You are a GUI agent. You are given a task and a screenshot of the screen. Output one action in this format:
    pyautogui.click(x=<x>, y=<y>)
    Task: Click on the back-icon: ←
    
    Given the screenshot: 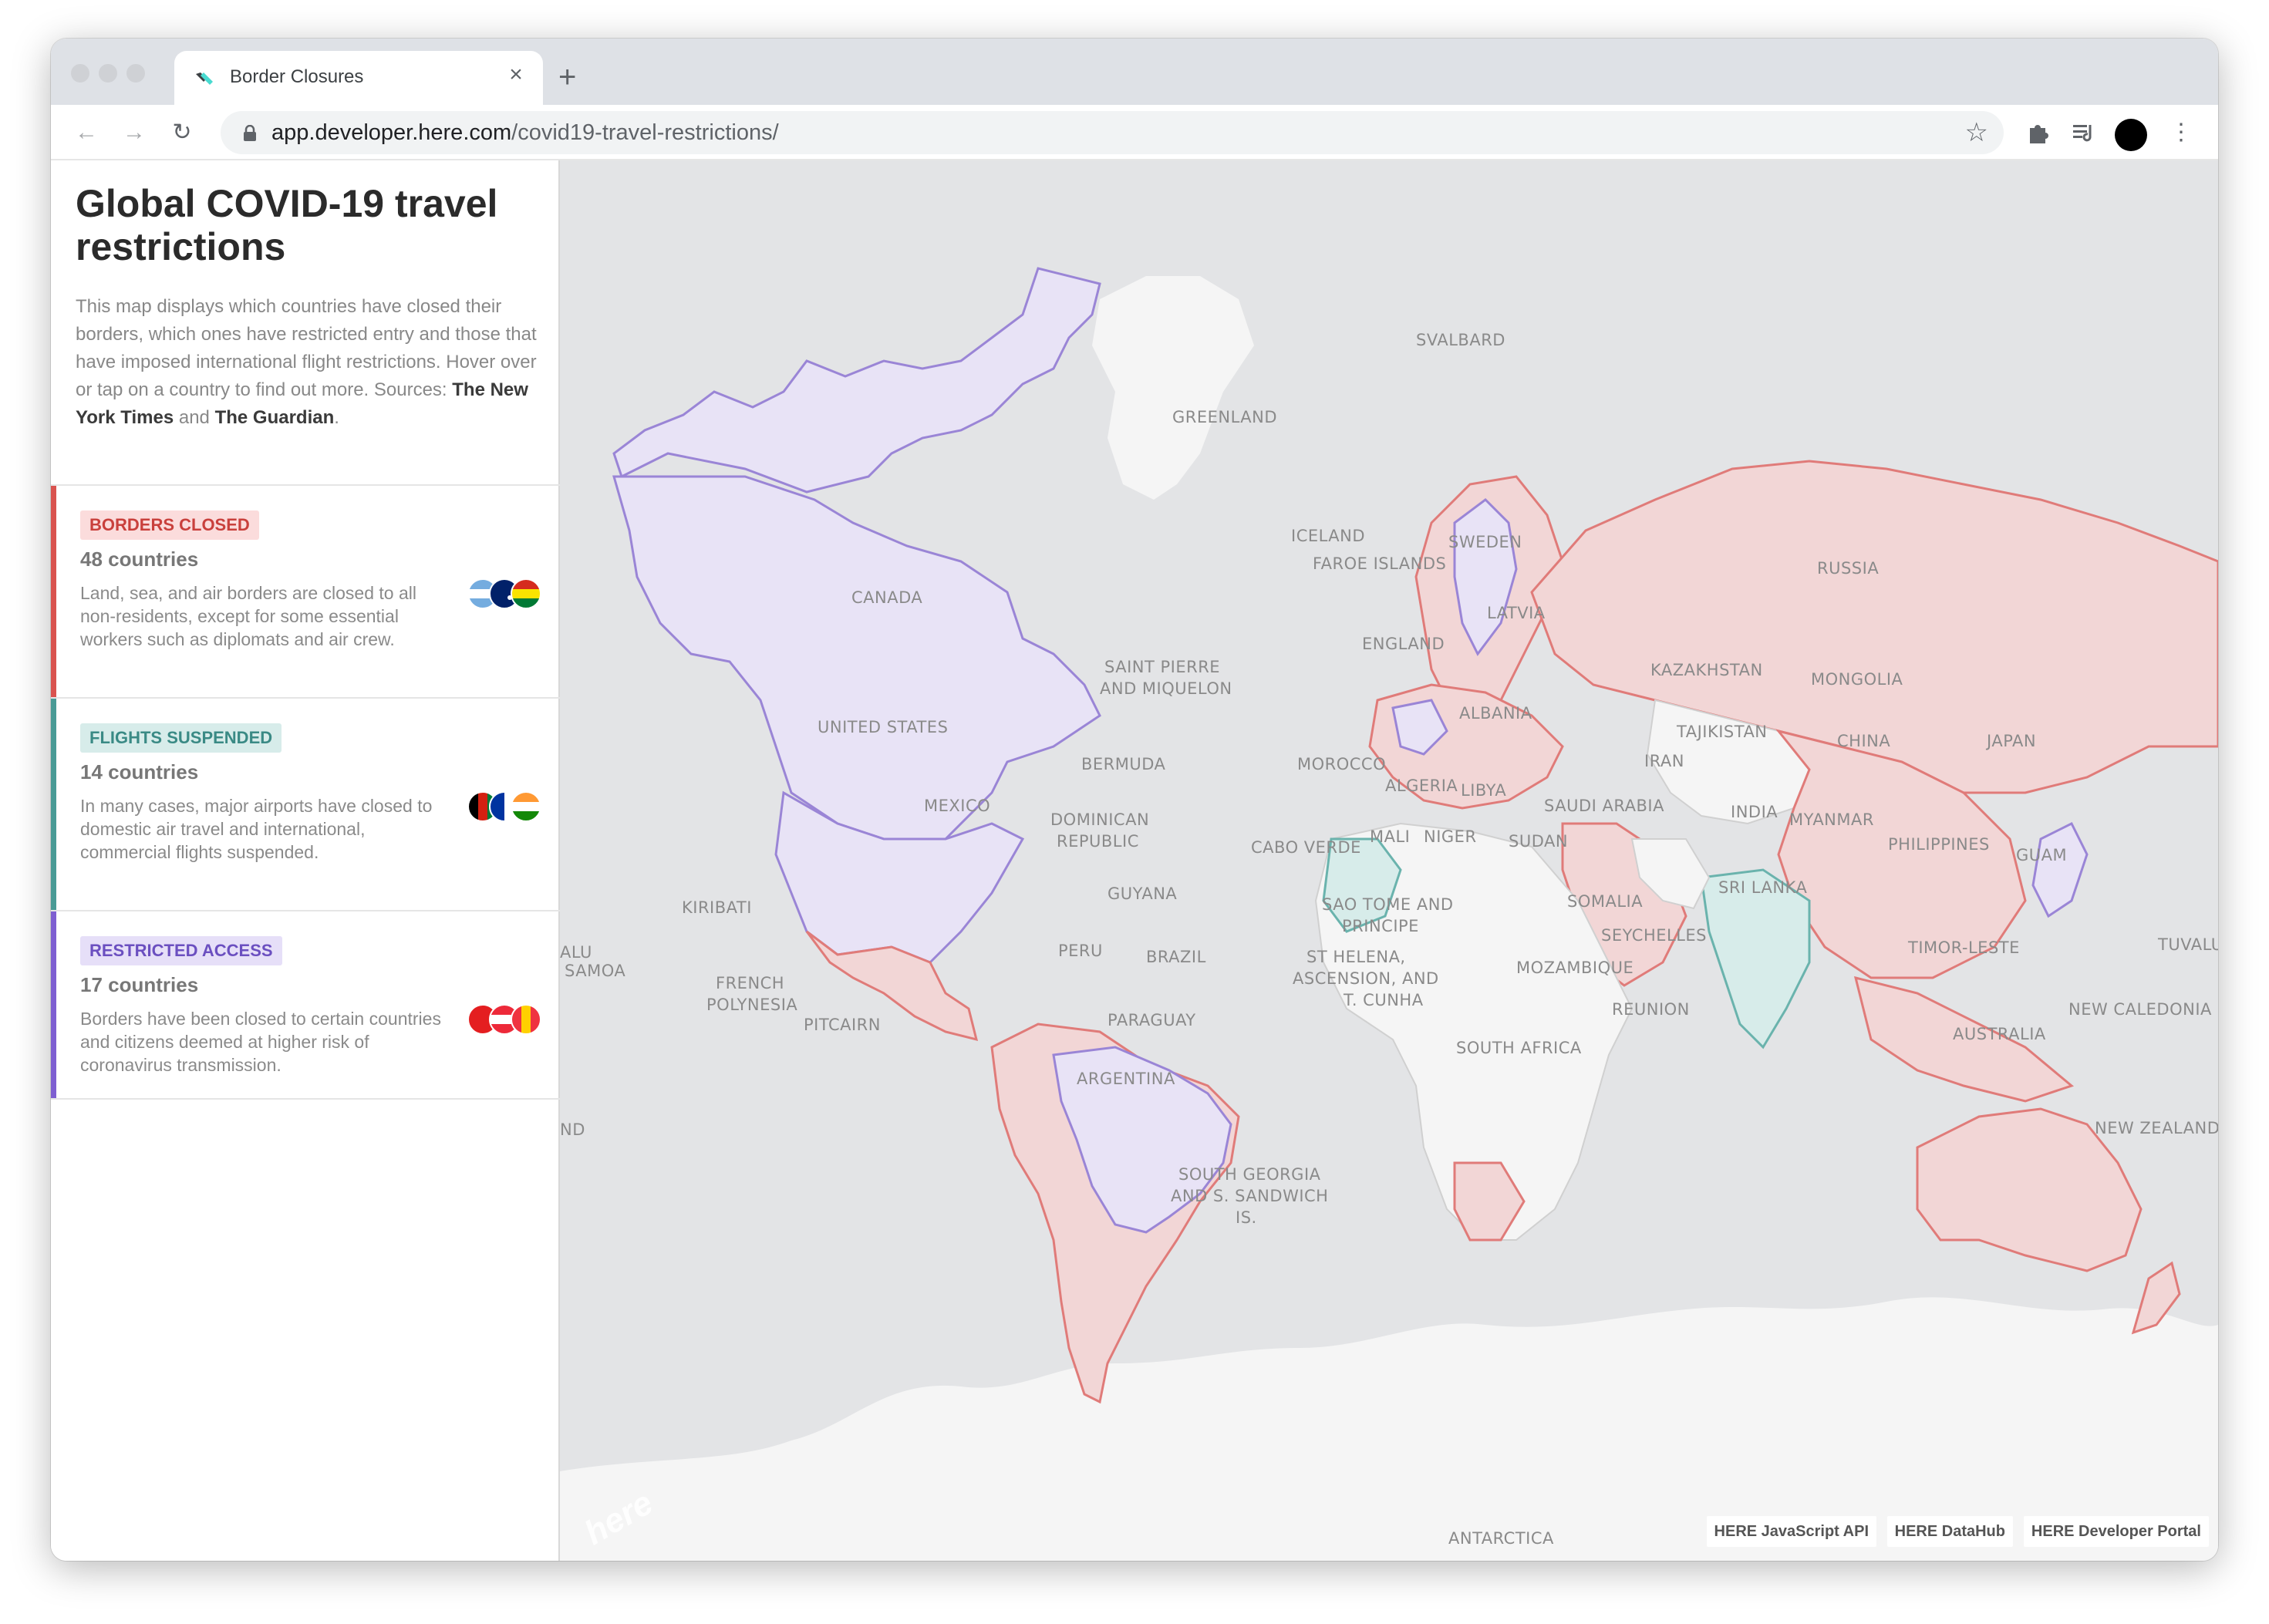 What is the action you would take?
    pyautogui.click(x=87, y=132)
    